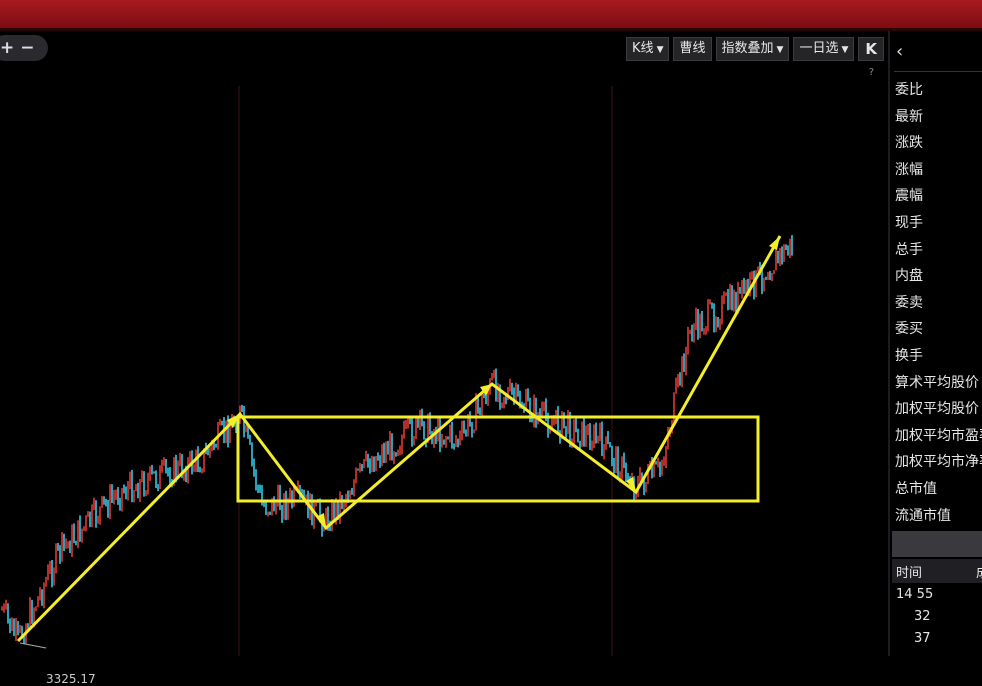  I want to click on sidebar-band, so click(937, 544).